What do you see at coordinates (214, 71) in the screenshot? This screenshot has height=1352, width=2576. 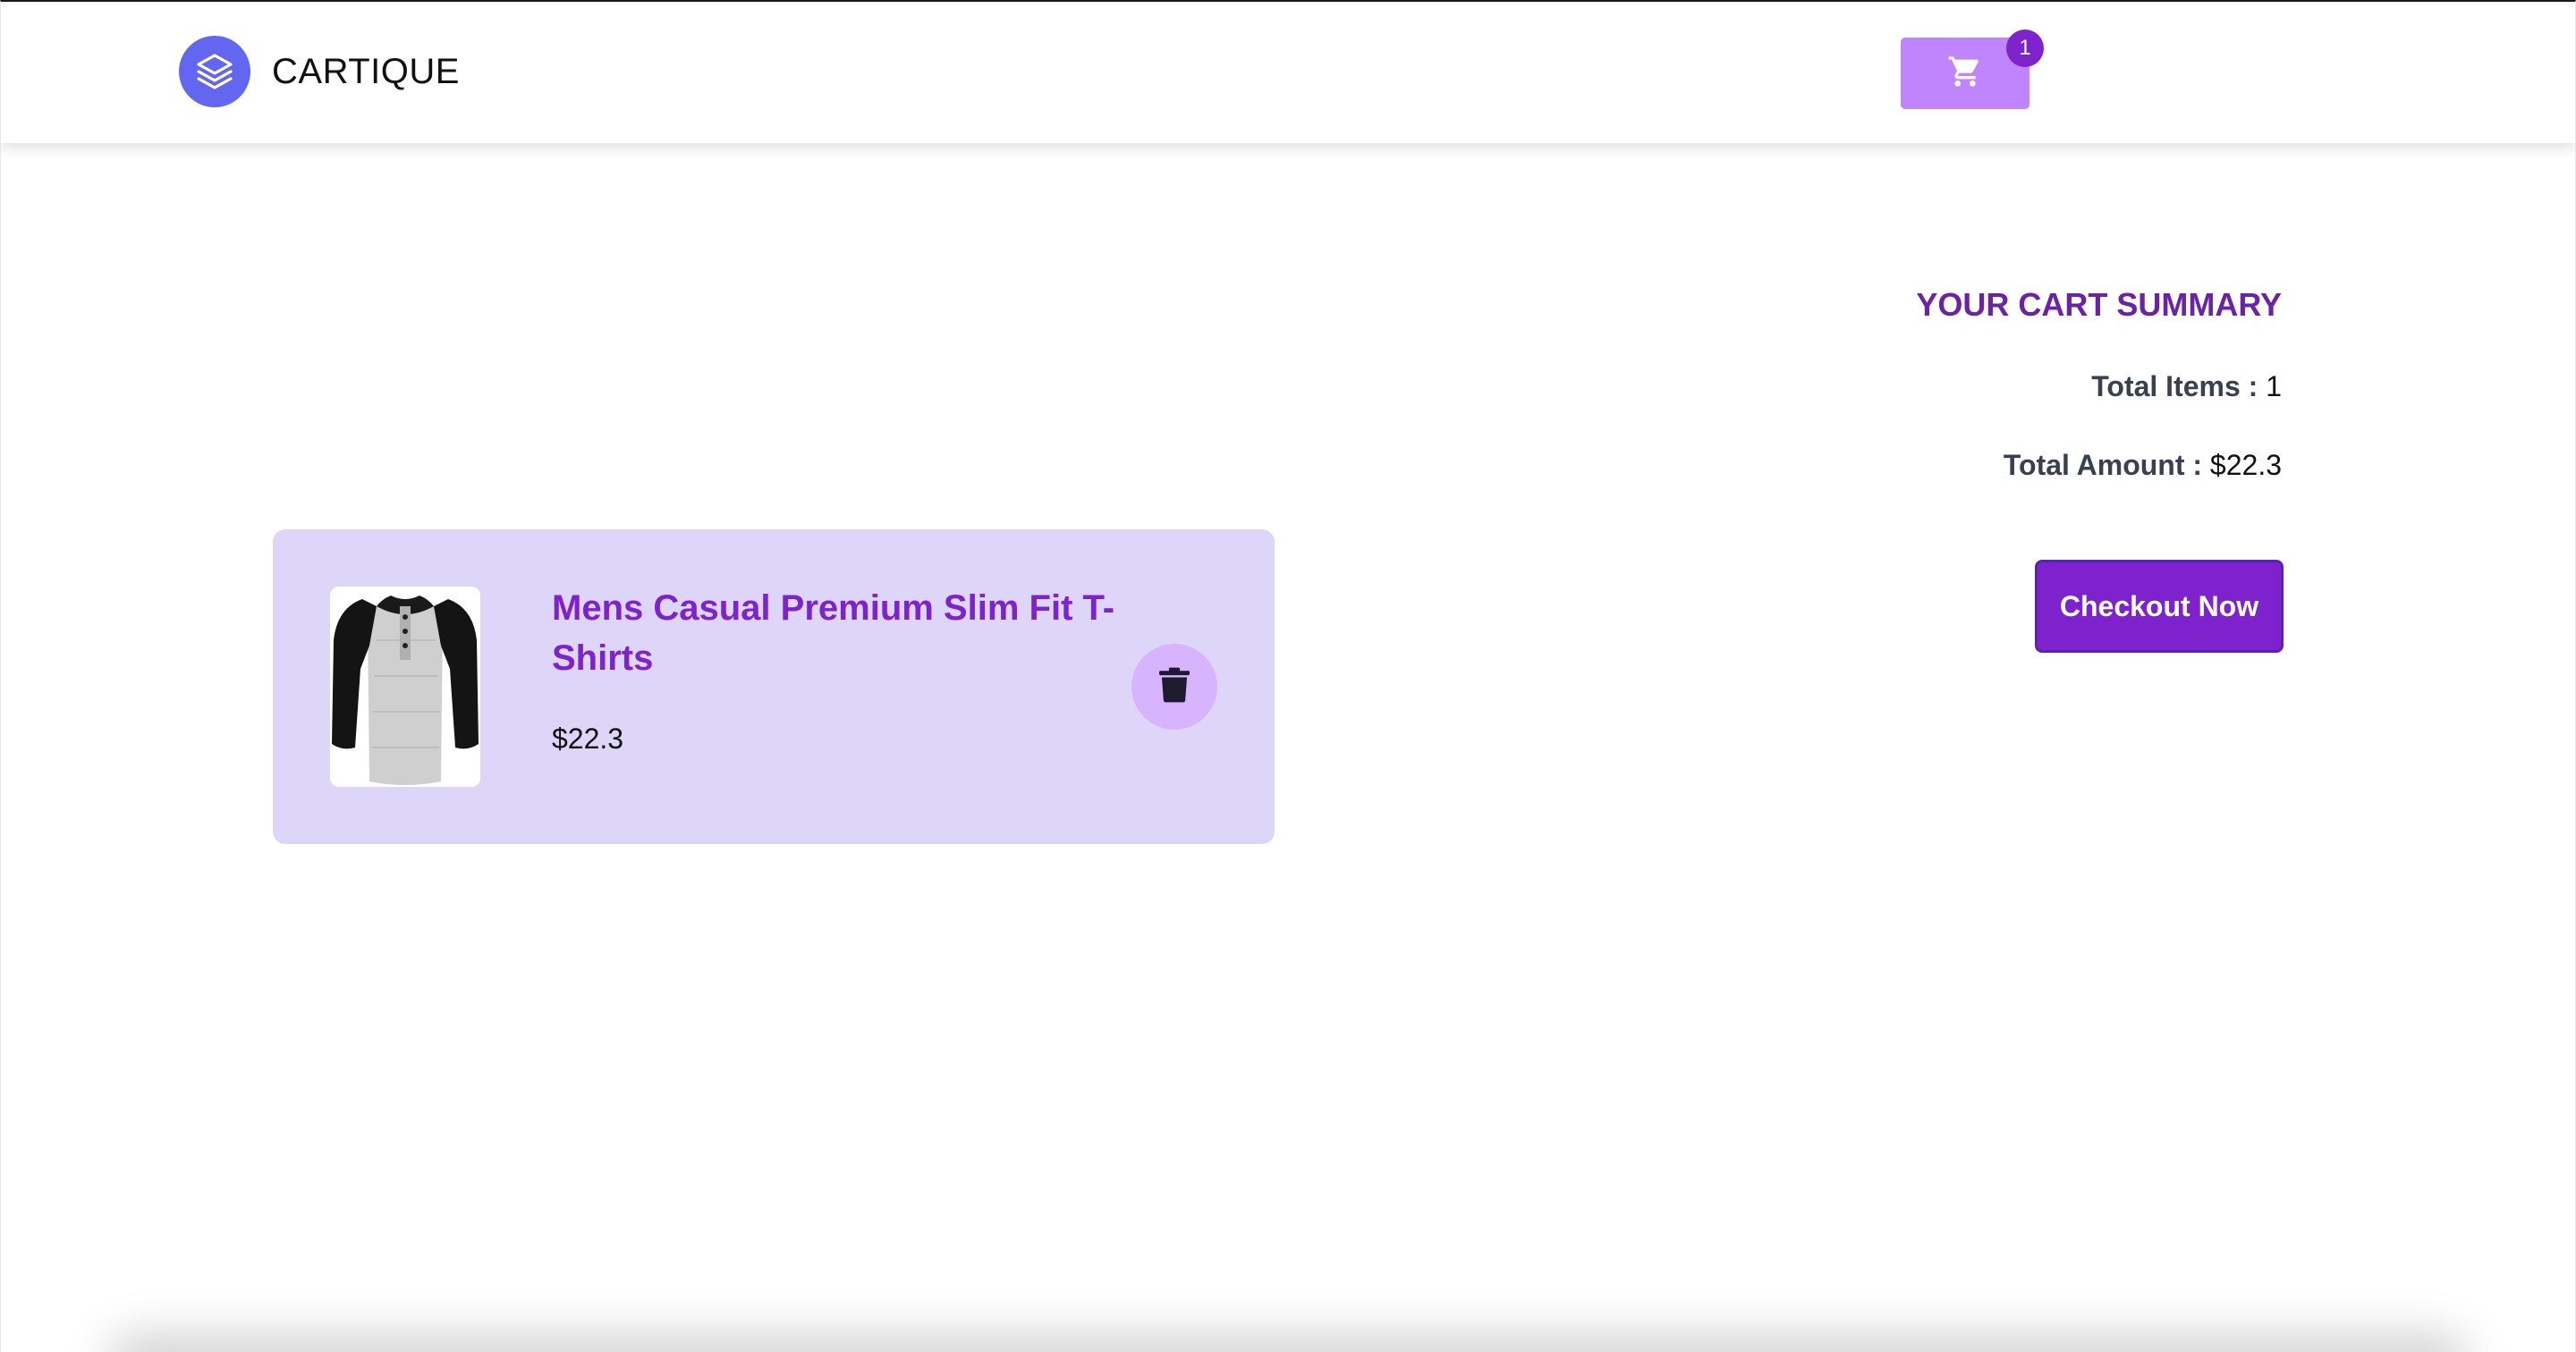 I see `layers-icon` at bounding box center [214, 71].